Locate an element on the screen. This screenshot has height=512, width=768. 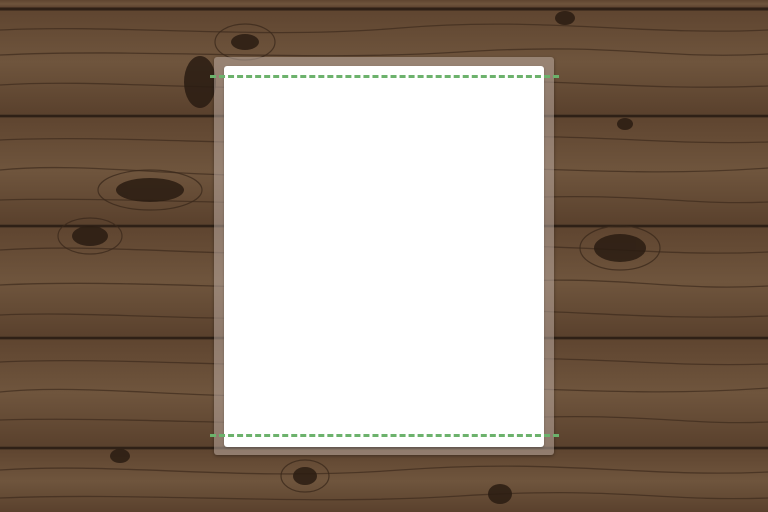
bottom-crop-guide is located at coordinates (384, 435).